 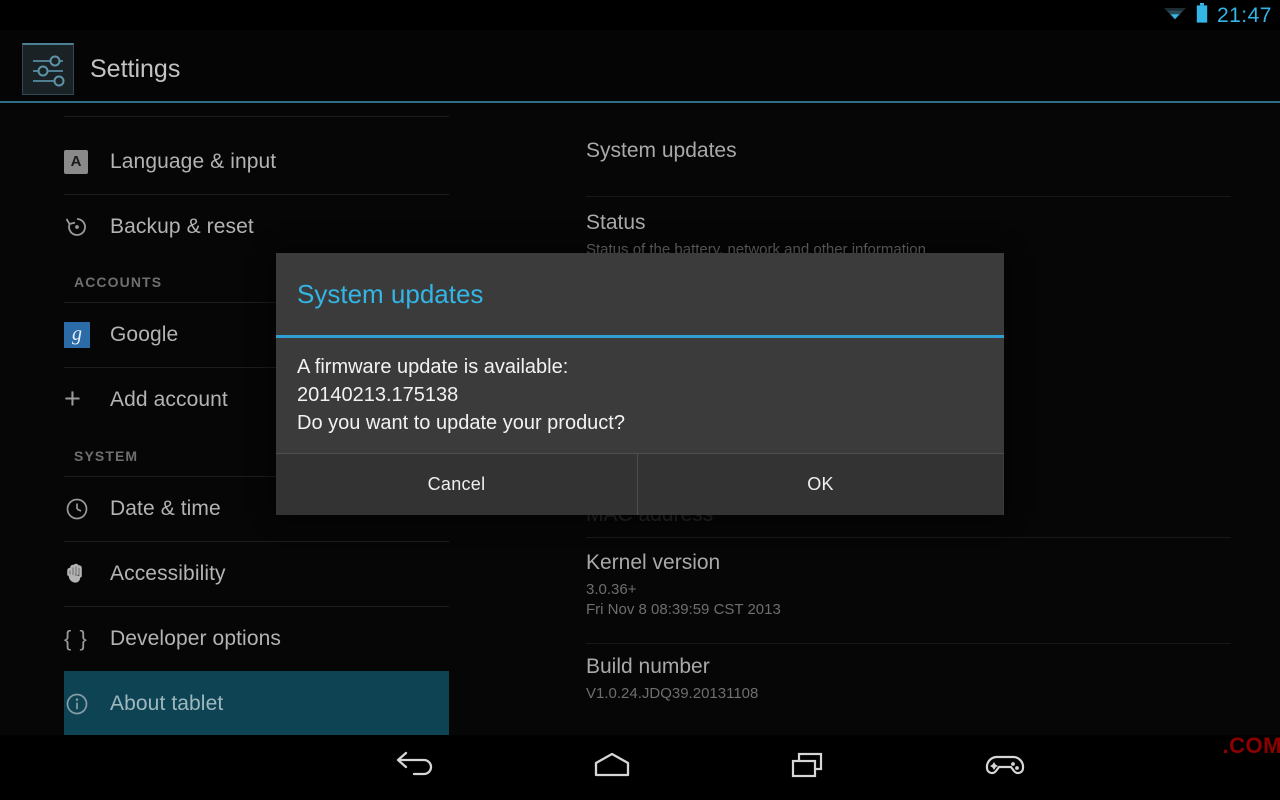 I want to click on dialog-accent-rule, so click(x=640, y=336).